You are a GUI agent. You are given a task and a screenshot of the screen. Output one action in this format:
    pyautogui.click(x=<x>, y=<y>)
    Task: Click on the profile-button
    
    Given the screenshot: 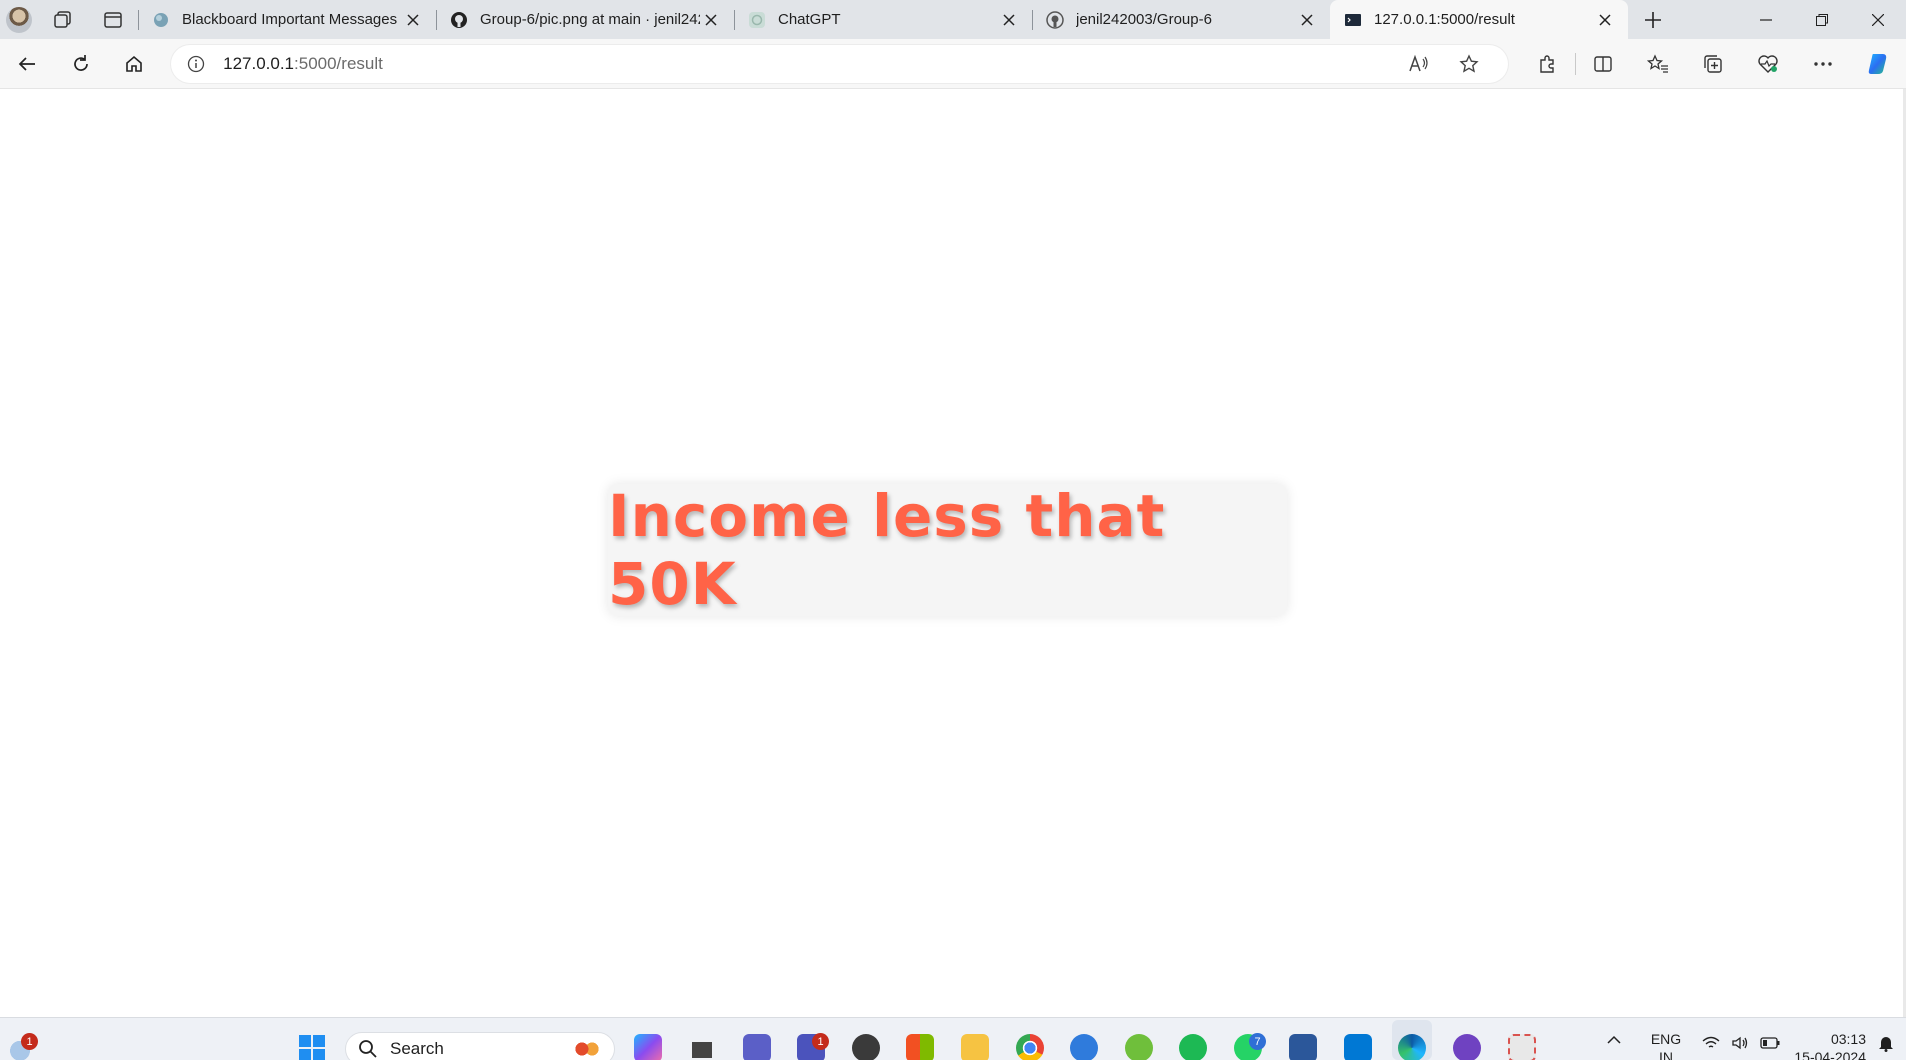 What is the action you would take?
    pyautogui.click(x=19, y=19)
    